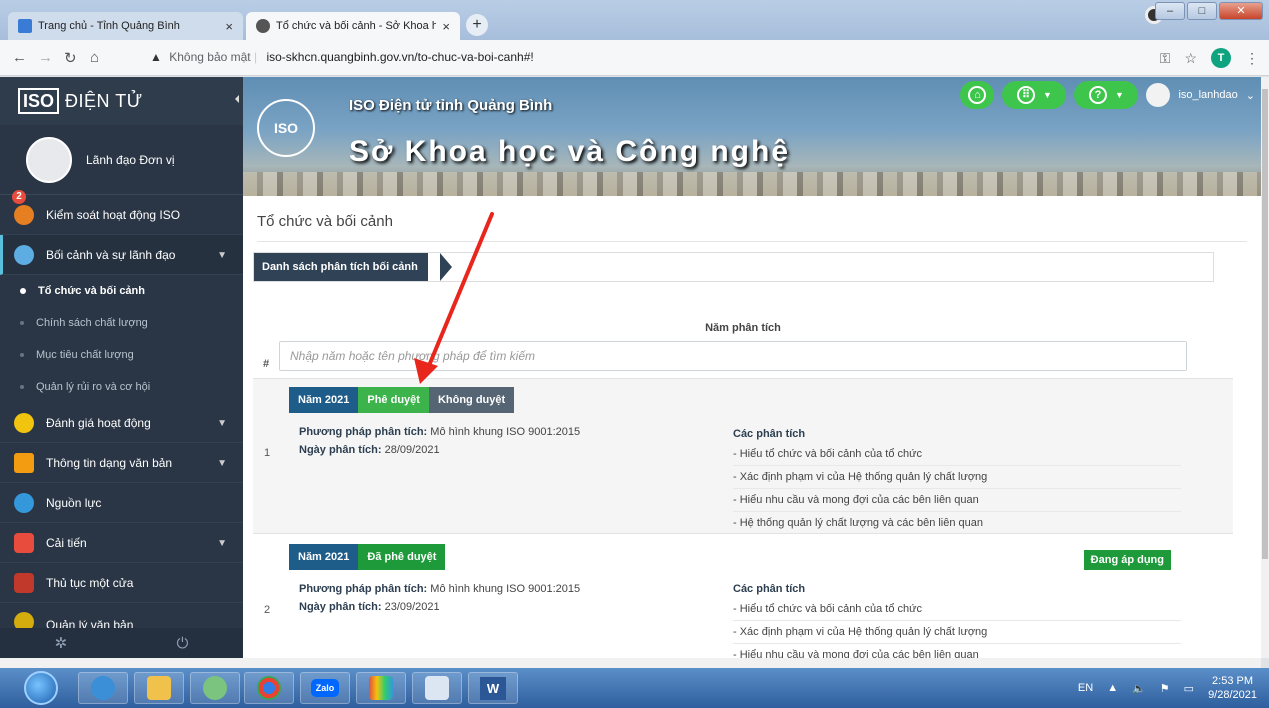 The width and height of the screenshot is (1269, 708). Describe the element at coordinates (733, 356) in the screenshot. I see `search-input` at that location.